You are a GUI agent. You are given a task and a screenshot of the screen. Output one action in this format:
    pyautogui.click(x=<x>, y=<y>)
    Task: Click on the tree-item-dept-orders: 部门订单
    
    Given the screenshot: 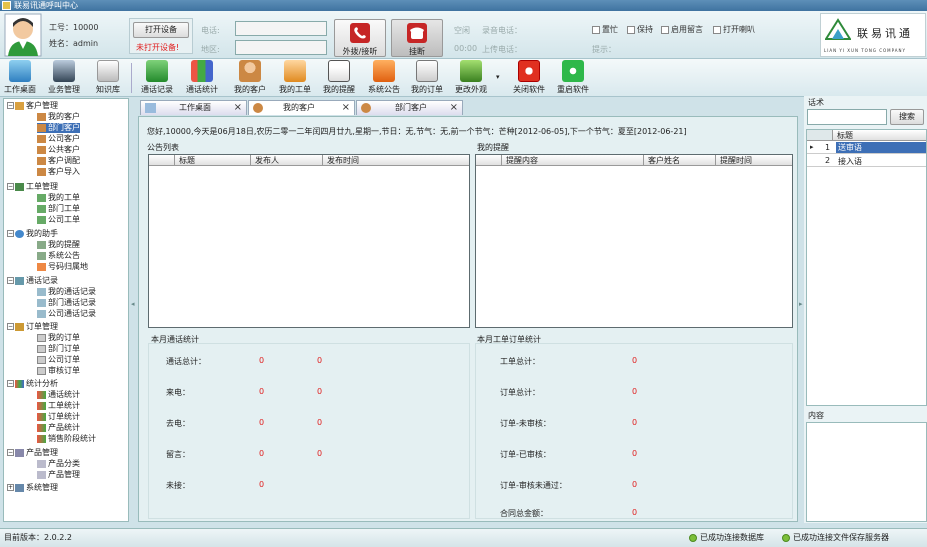 What is the action you would take?
    pyautogui.click(x=58, y=349)
    